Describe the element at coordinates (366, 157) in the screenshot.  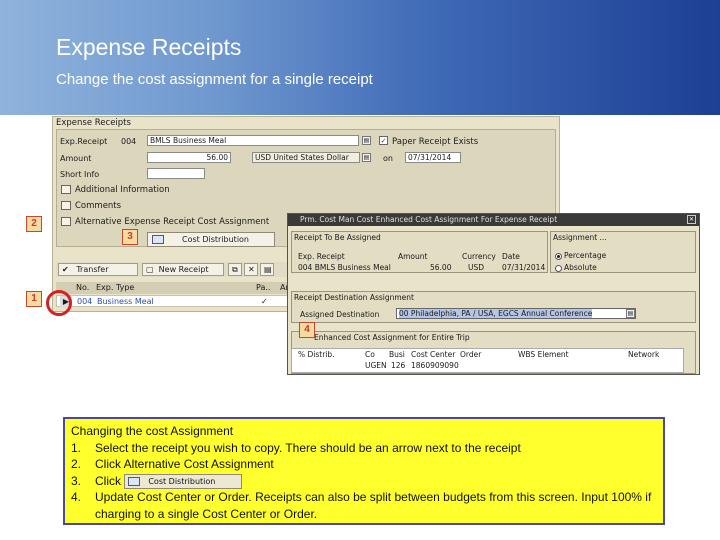
I see `currency-lookup-icon: ▤` at that location.